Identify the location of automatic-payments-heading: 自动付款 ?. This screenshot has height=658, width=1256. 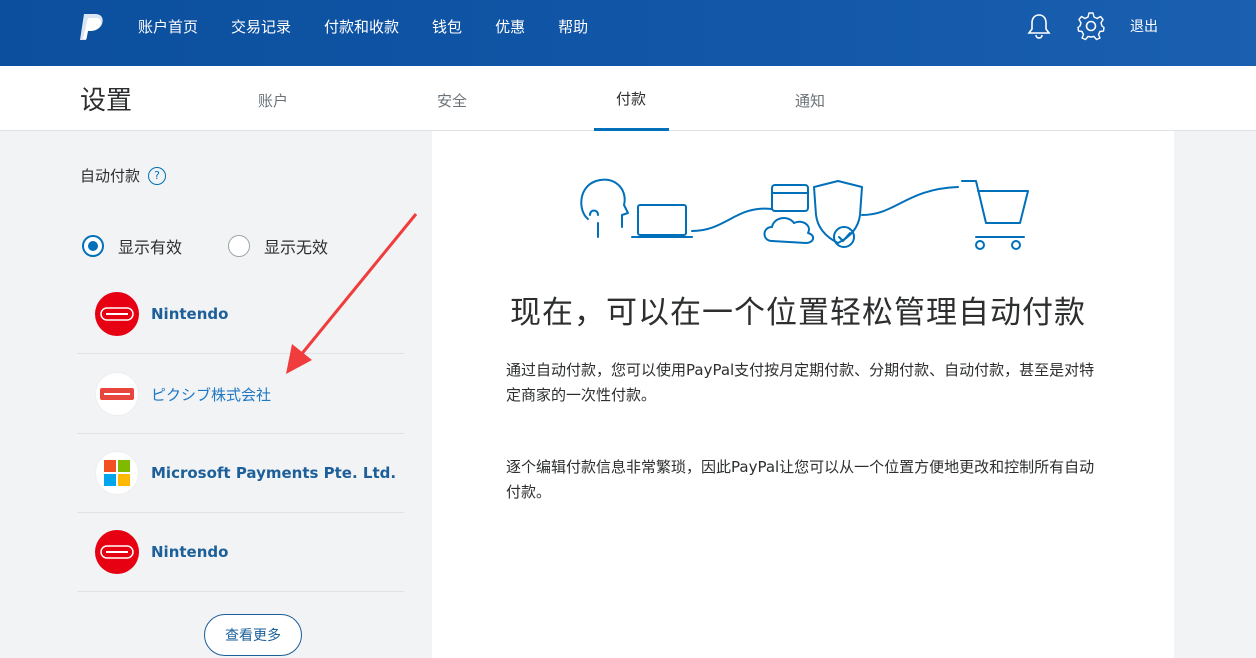
(123, 175).